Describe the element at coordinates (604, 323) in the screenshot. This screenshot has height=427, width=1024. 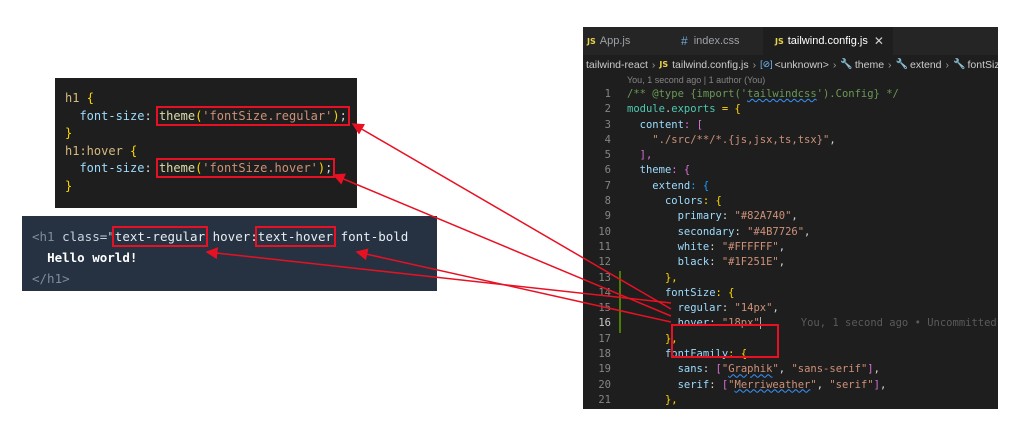
I see `line-number: 16` at that location.